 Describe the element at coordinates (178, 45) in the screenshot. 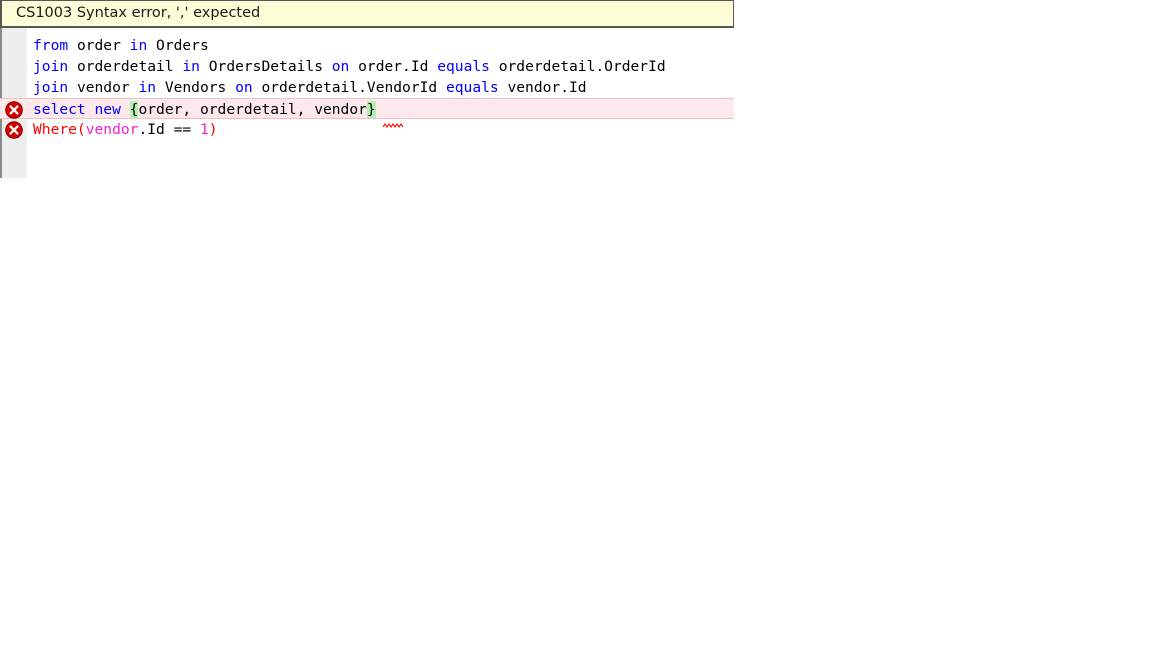

I see `code-token: Orders` at that location.